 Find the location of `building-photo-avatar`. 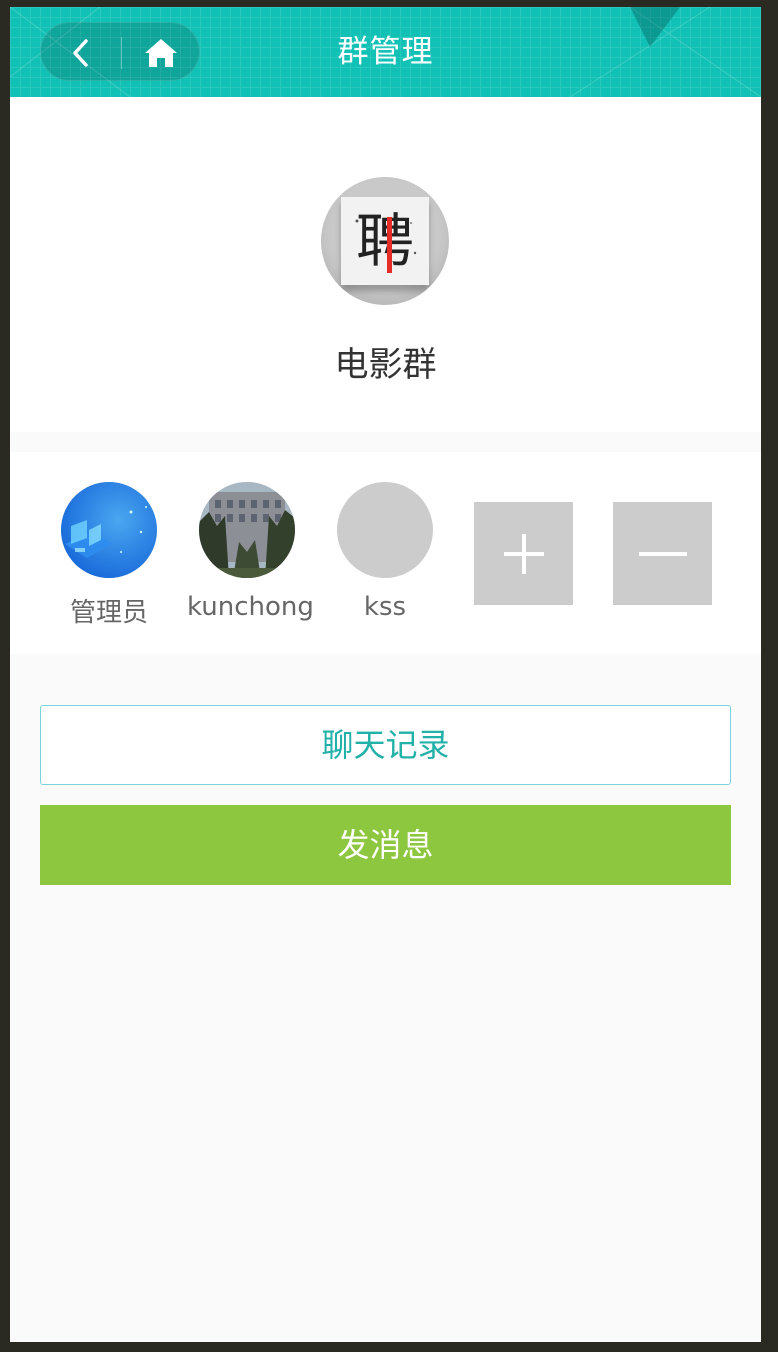

building-photo-avatar is located at coordinates (247, 530).